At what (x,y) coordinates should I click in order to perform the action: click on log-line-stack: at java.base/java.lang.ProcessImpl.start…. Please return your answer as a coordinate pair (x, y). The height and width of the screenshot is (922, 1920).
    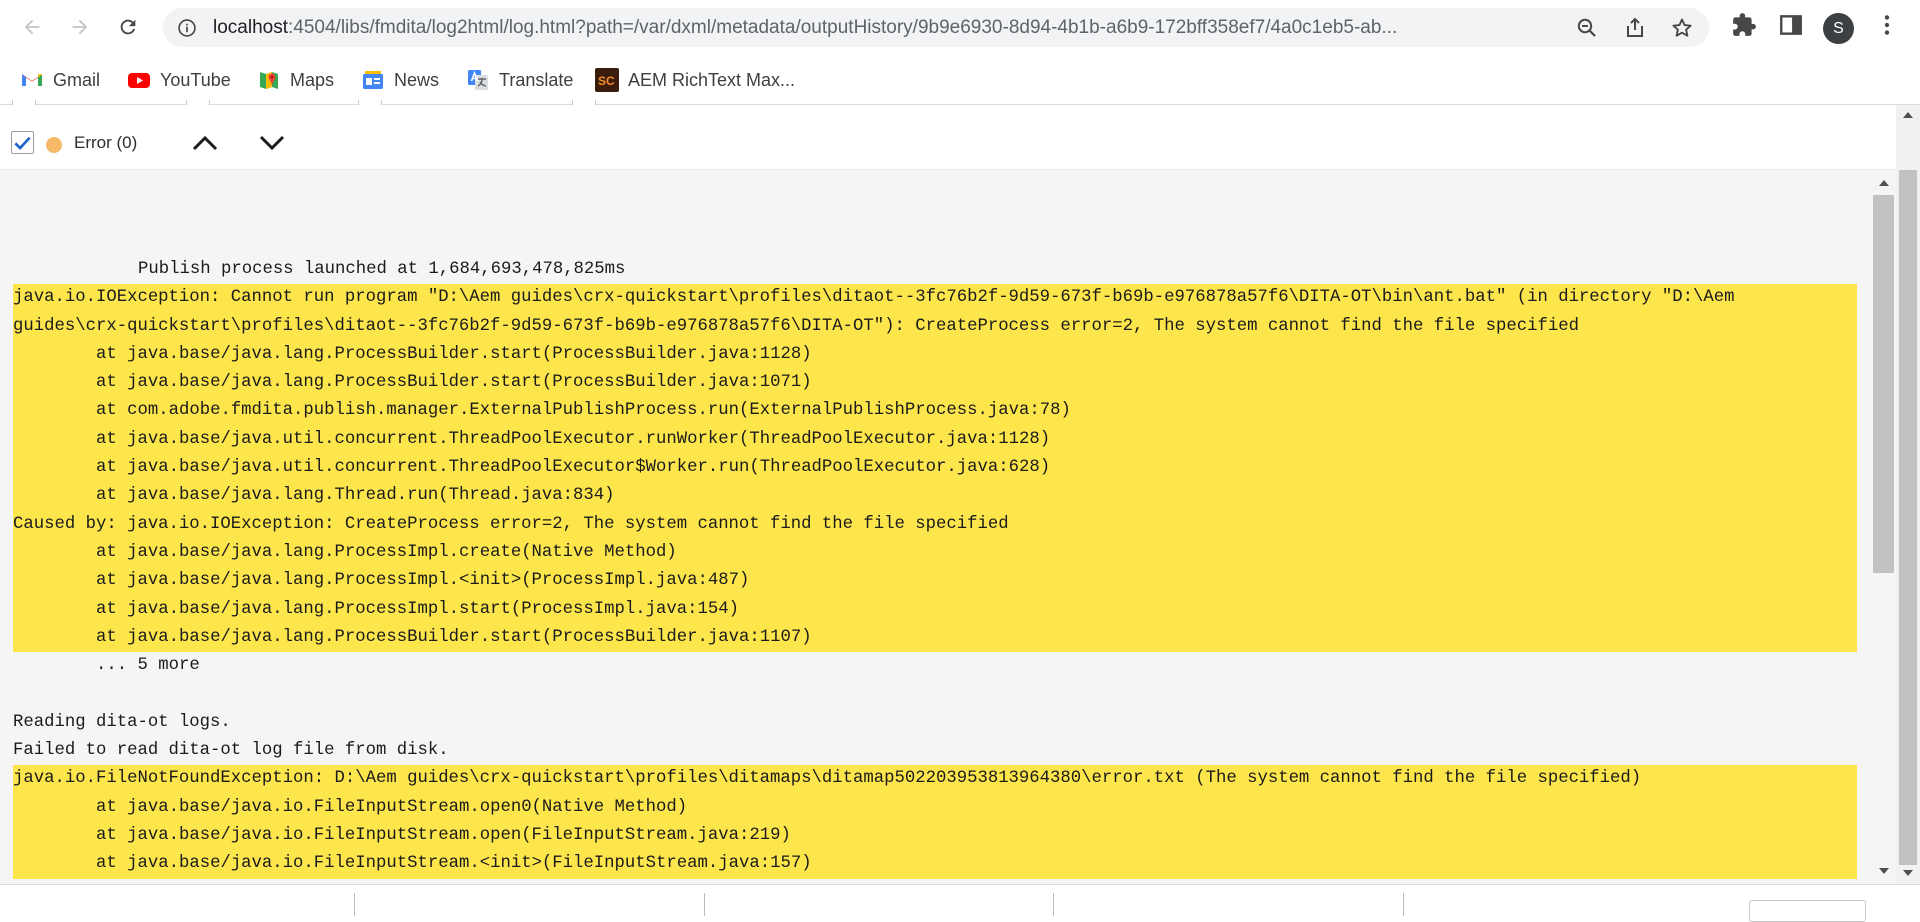
    Looking at the image, I should click on (935, 609).